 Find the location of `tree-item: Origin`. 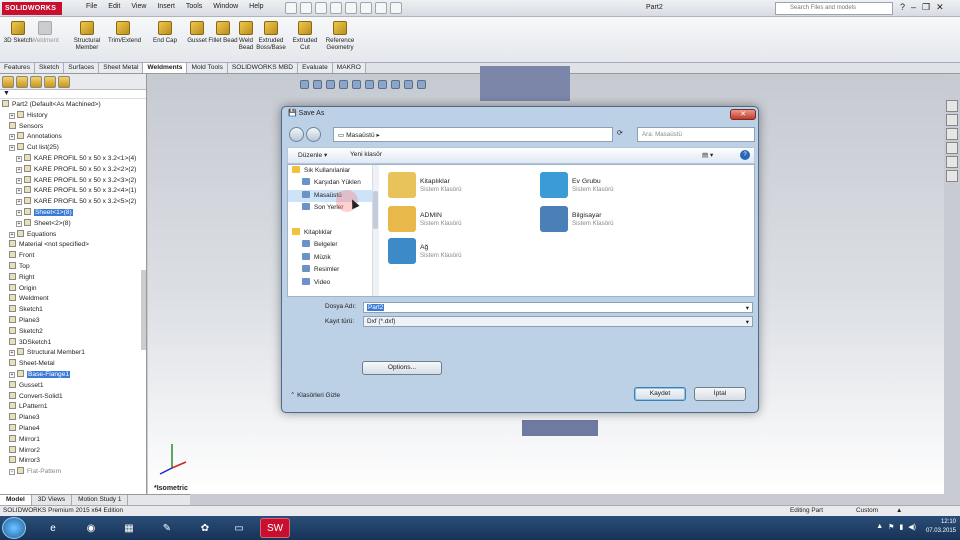

tree-item: Origin is located at coordinates (73, 289).